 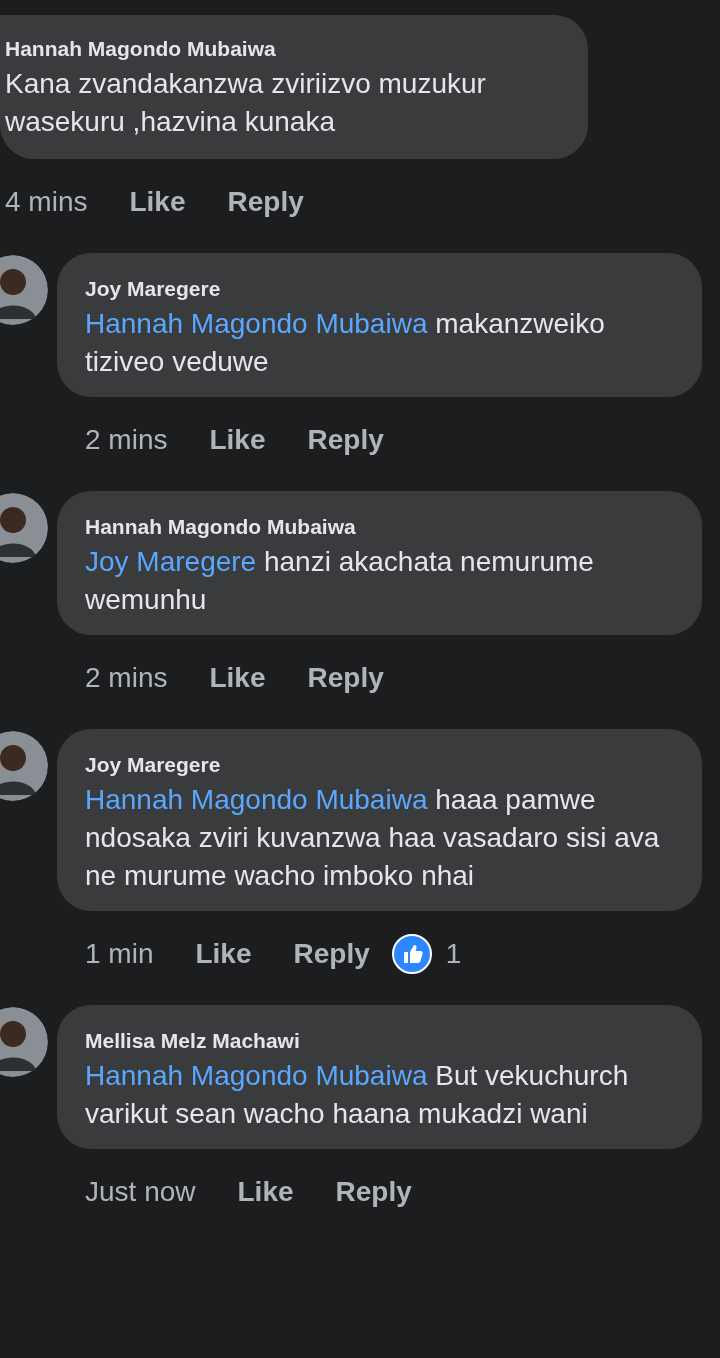 What do you see at coordinates (373, 838) in the screenshot?
I see `comment-text: Hannah Magondo Mubaiwa haaa pamwe ndosaka zviri kuvanzwa haa vasadaro sisi ava ne murume wacho imboko nhai` at bounding box center [373, 838].